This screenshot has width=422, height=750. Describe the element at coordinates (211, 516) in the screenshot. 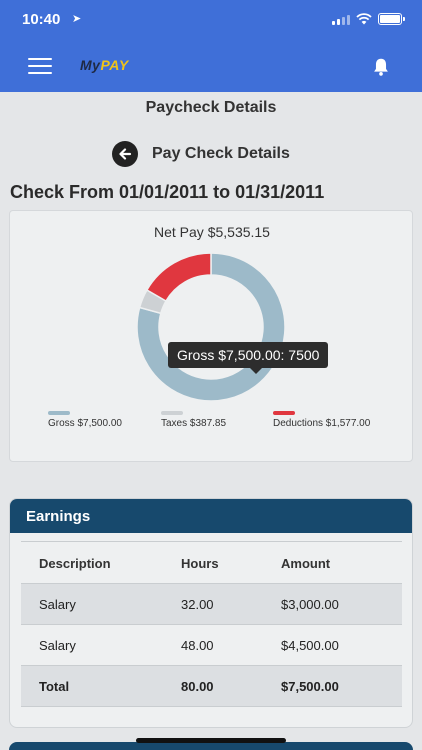

I see `earnings-title: Earnings` at that location.